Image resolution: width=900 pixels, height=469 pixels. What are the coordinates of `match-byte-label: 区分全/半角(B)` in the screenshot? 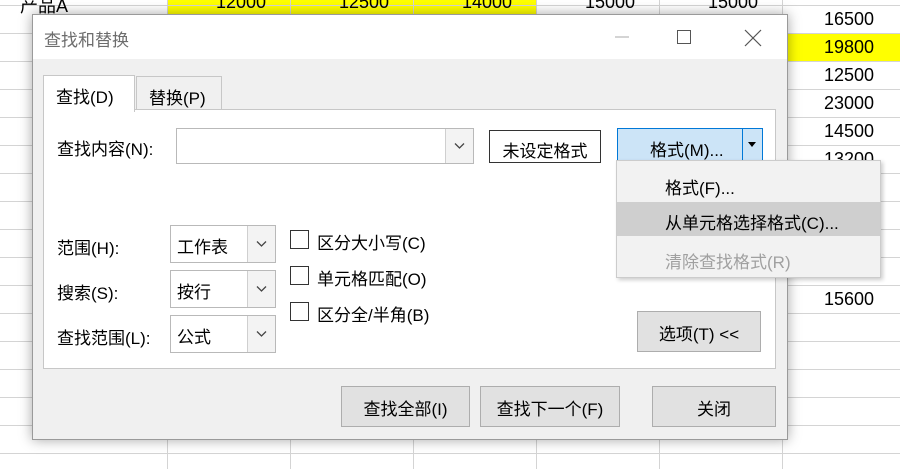 It's located at (373, 313).